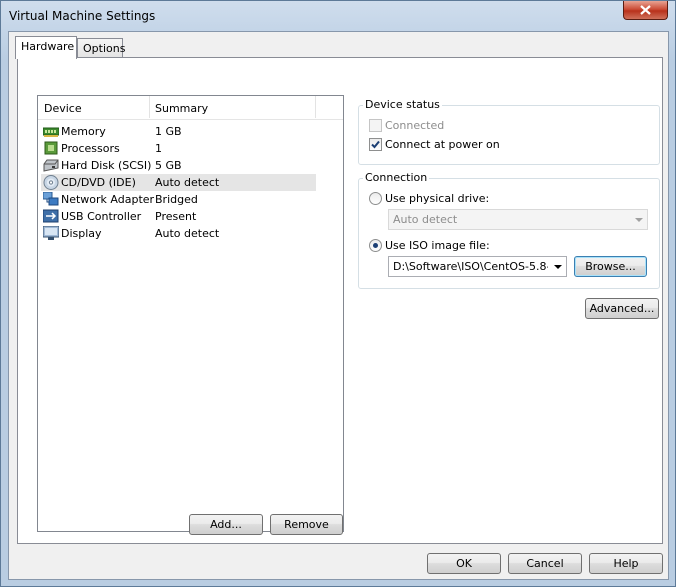 The width and height of the screenshot is (676, 587). Describe the element at coordinates (106, 165) in the screenshot. I see `device-name: Hard Disk (SCSI)` at that location.